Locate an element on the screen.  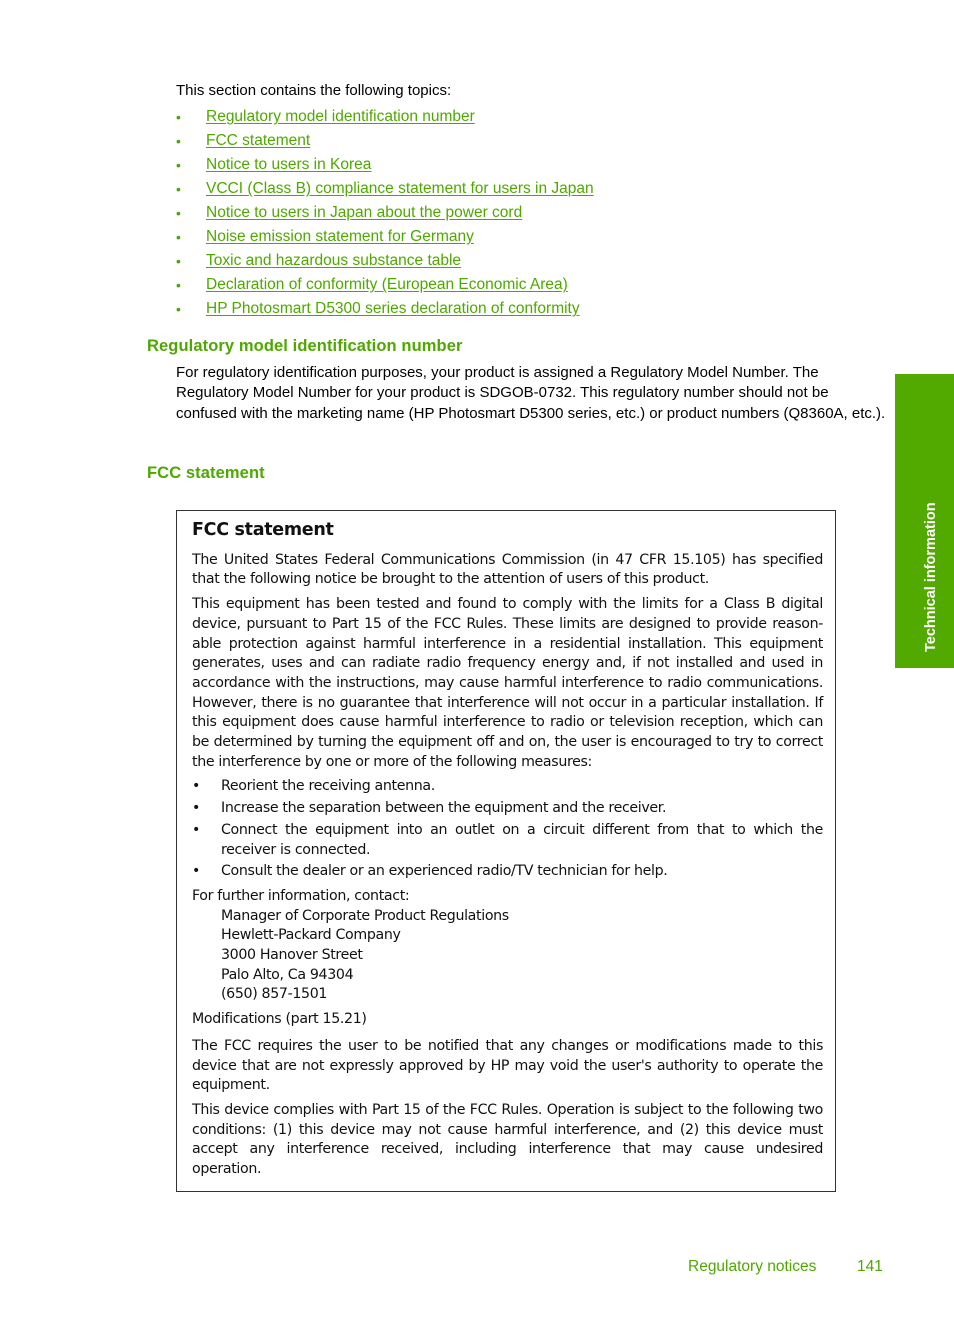
topic-item: • Toxic and hazardous substance table is located at coordinates (385, 261).